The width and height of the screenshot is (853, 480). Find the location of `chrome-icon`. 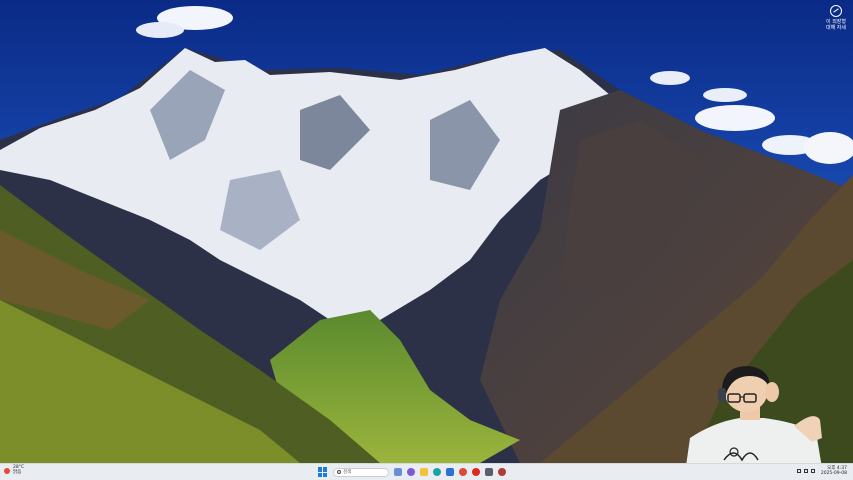

chrome-icon is located at coordinates (463, 472).